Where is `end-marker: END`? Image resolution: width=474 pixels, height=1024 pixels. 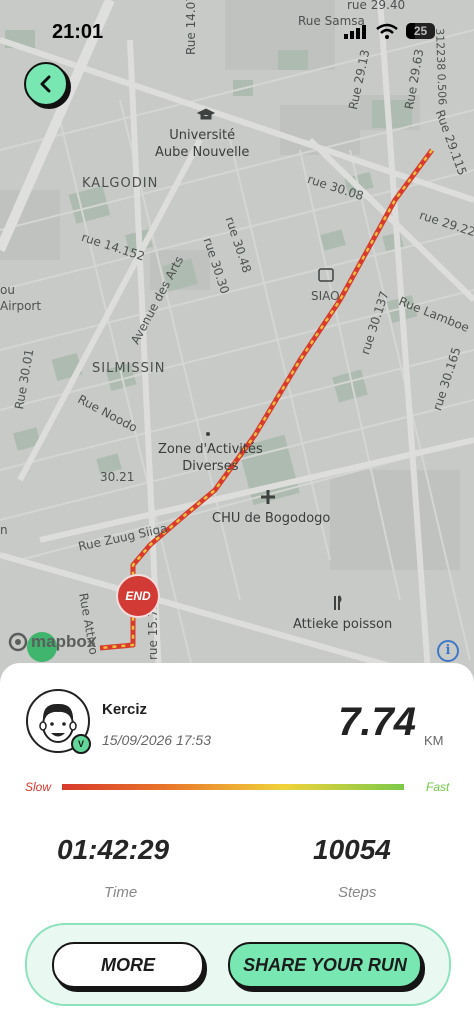 end-marker: END is located at coordinates (138, 596).